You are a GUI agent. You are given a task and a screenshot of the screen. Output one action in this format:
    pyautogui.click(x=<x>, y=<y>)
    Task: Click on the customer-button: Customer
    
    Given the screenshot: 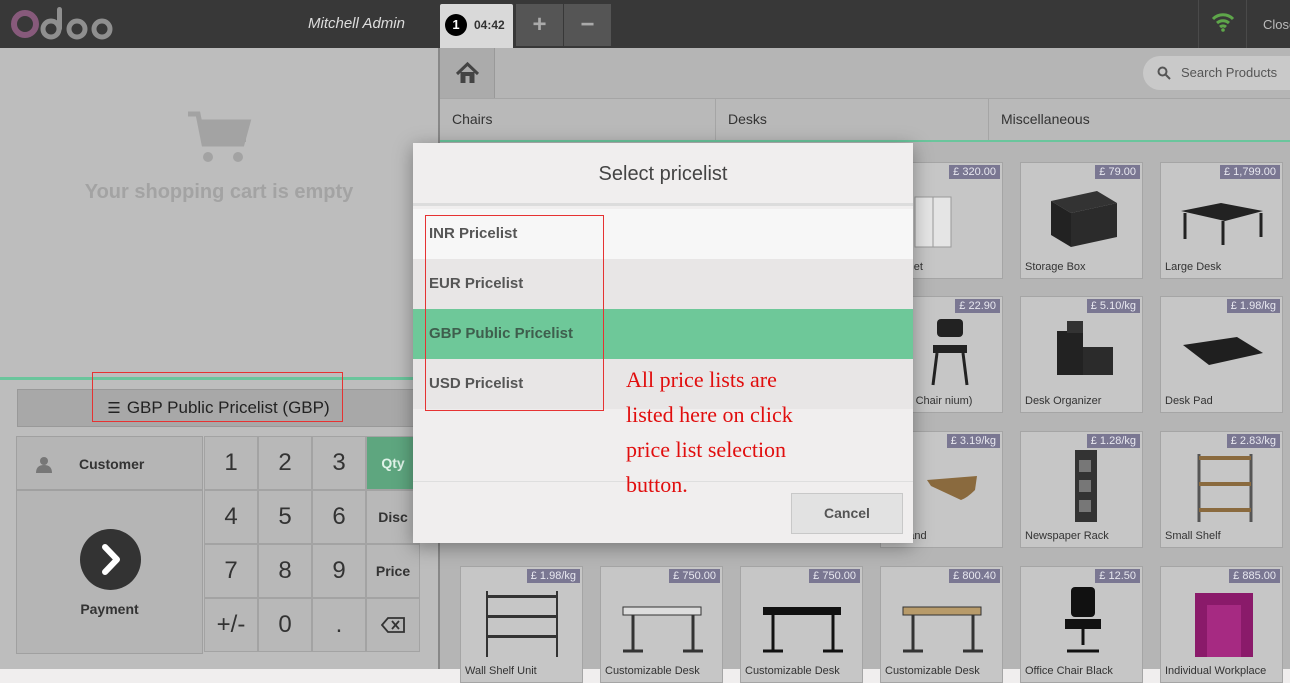 What is the action you would take?
    pyautogui.click(x=109, y=463)
    